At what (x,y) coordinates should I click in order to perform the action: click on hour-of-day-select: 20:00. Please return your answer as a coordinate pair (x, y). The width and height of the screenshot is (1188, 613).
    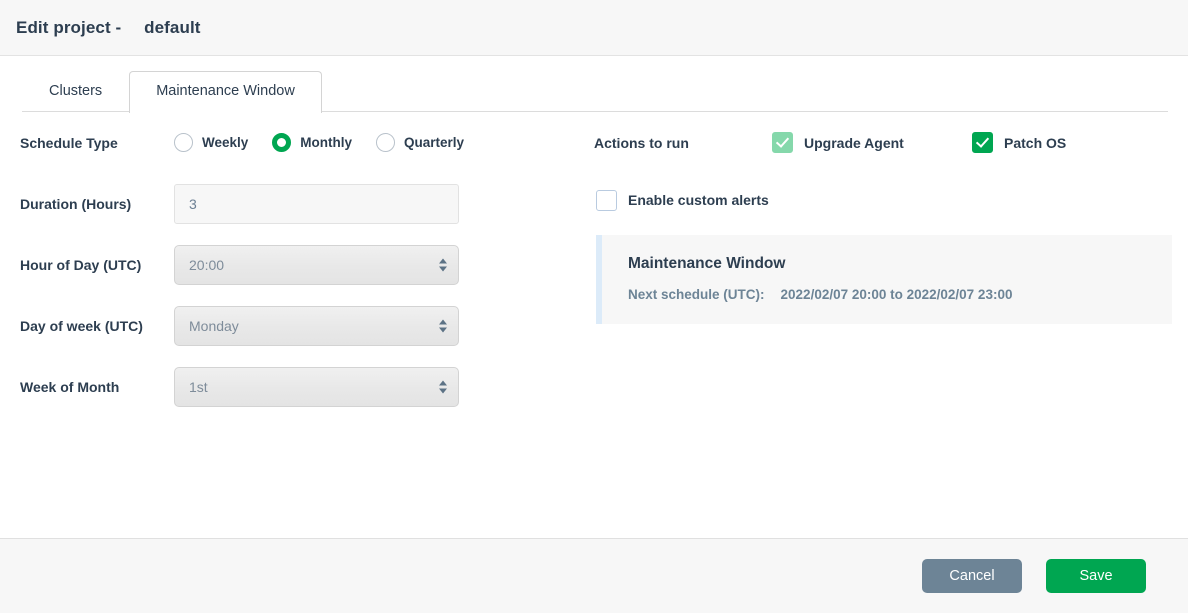
    Looking at the image, I should click on (316, 264).